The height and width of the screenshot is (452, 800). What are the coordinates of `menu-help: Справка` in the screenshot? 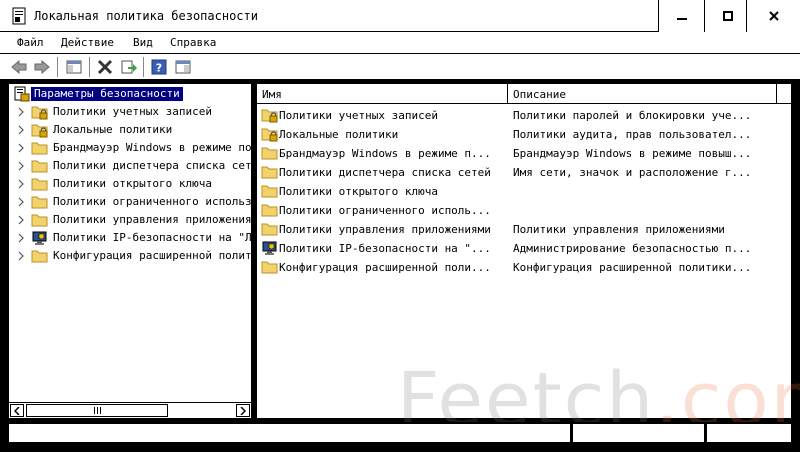 It's located at (193, 43).